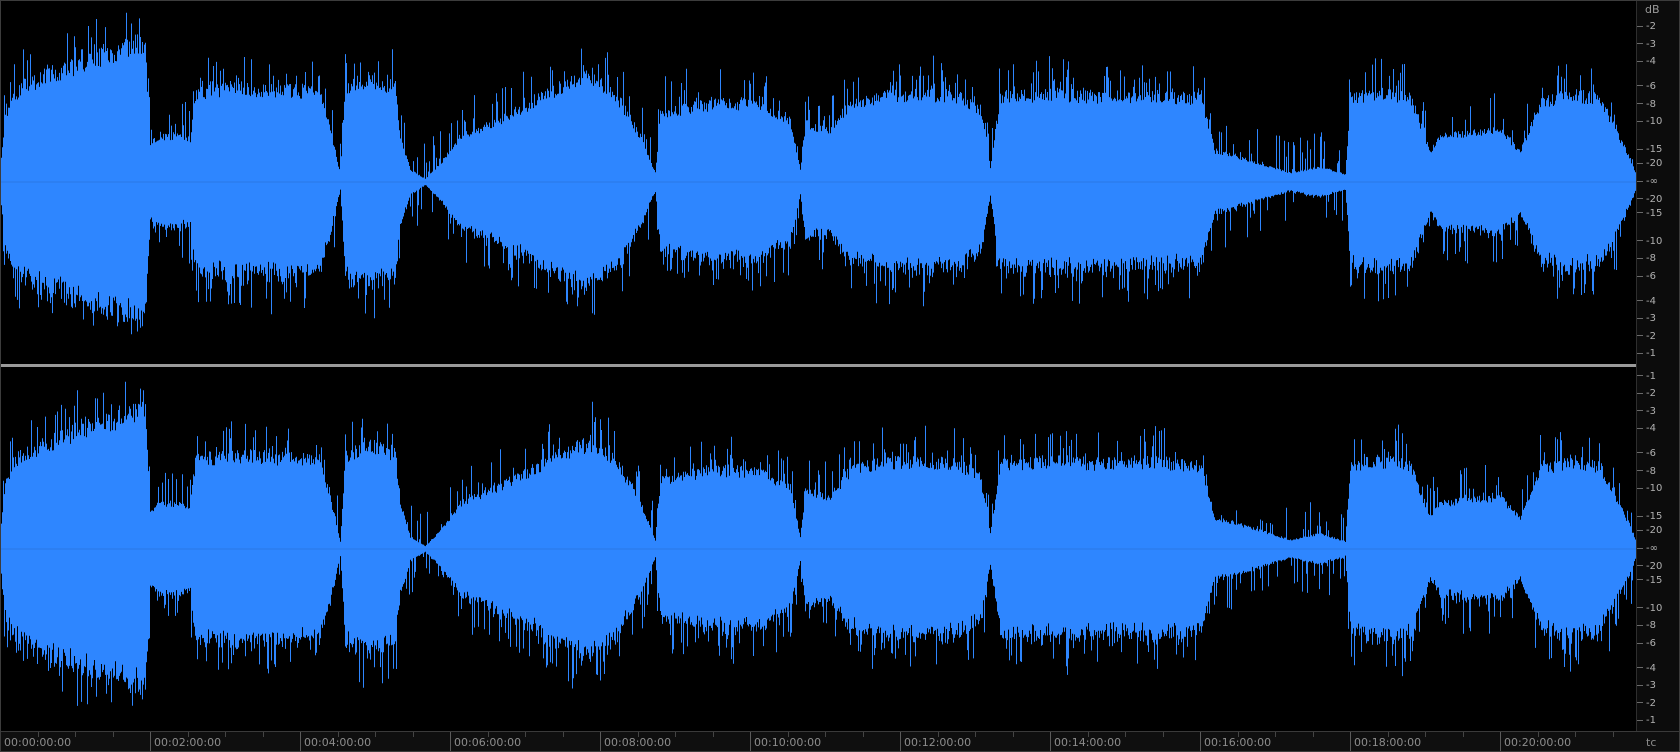  I want to click on timecode-label: 00:06:00:00, so click(488, 742).